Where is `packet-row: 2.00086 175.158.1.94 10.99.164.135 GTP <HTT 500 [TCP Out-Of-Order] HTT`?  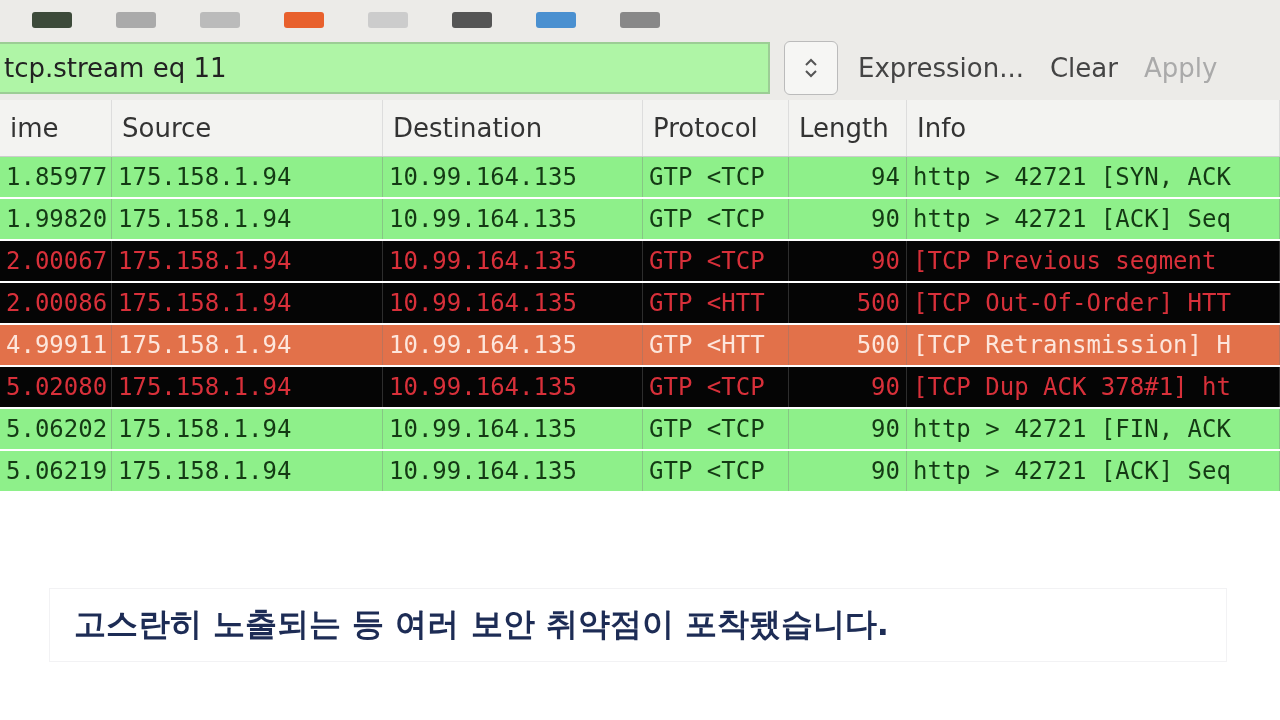
packet-row: 2.00086 175.158.1.94 10.99.164.135 GTP <HTT 500 [TCP Out-Of-Order] HTT is located at coordinates (640, 303).